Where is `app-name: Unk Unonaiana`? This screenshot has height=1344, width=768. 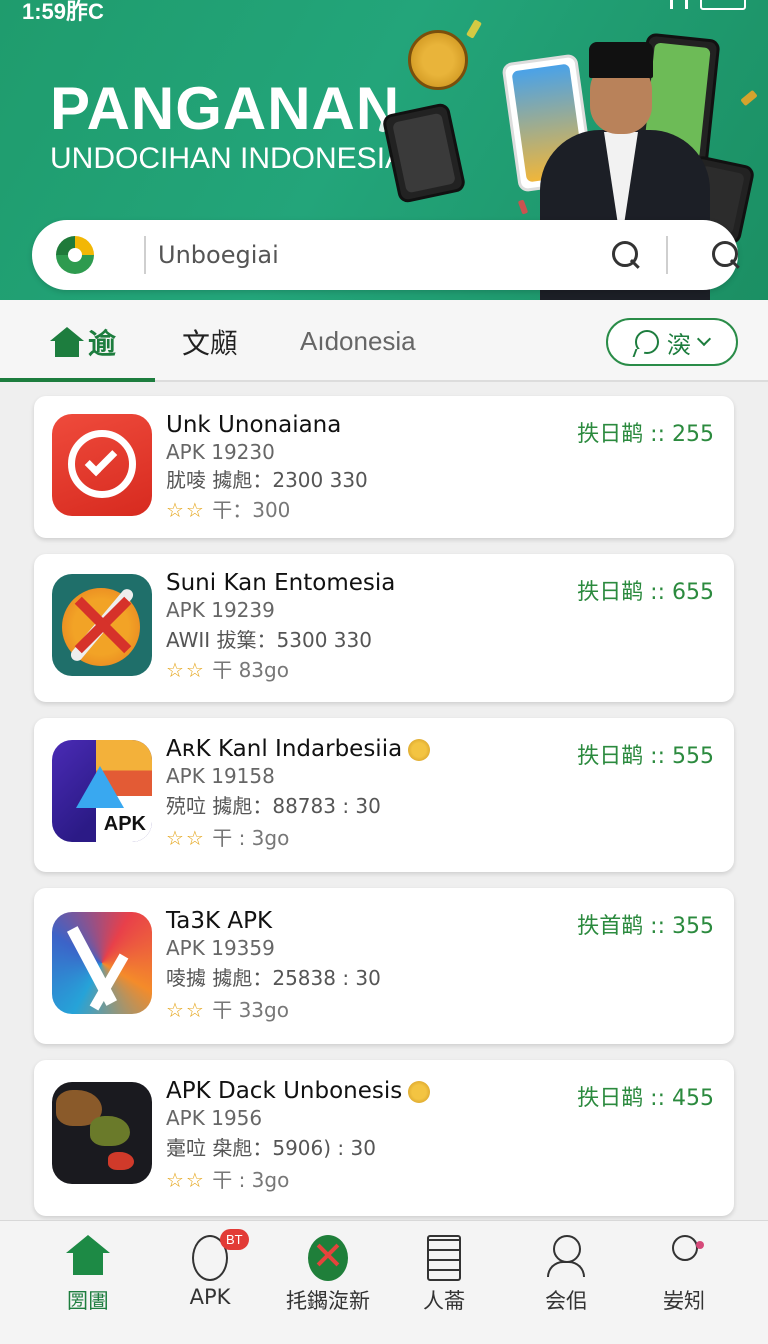
app-name: Unk Unonaiana is located at coordinates (254, 425).